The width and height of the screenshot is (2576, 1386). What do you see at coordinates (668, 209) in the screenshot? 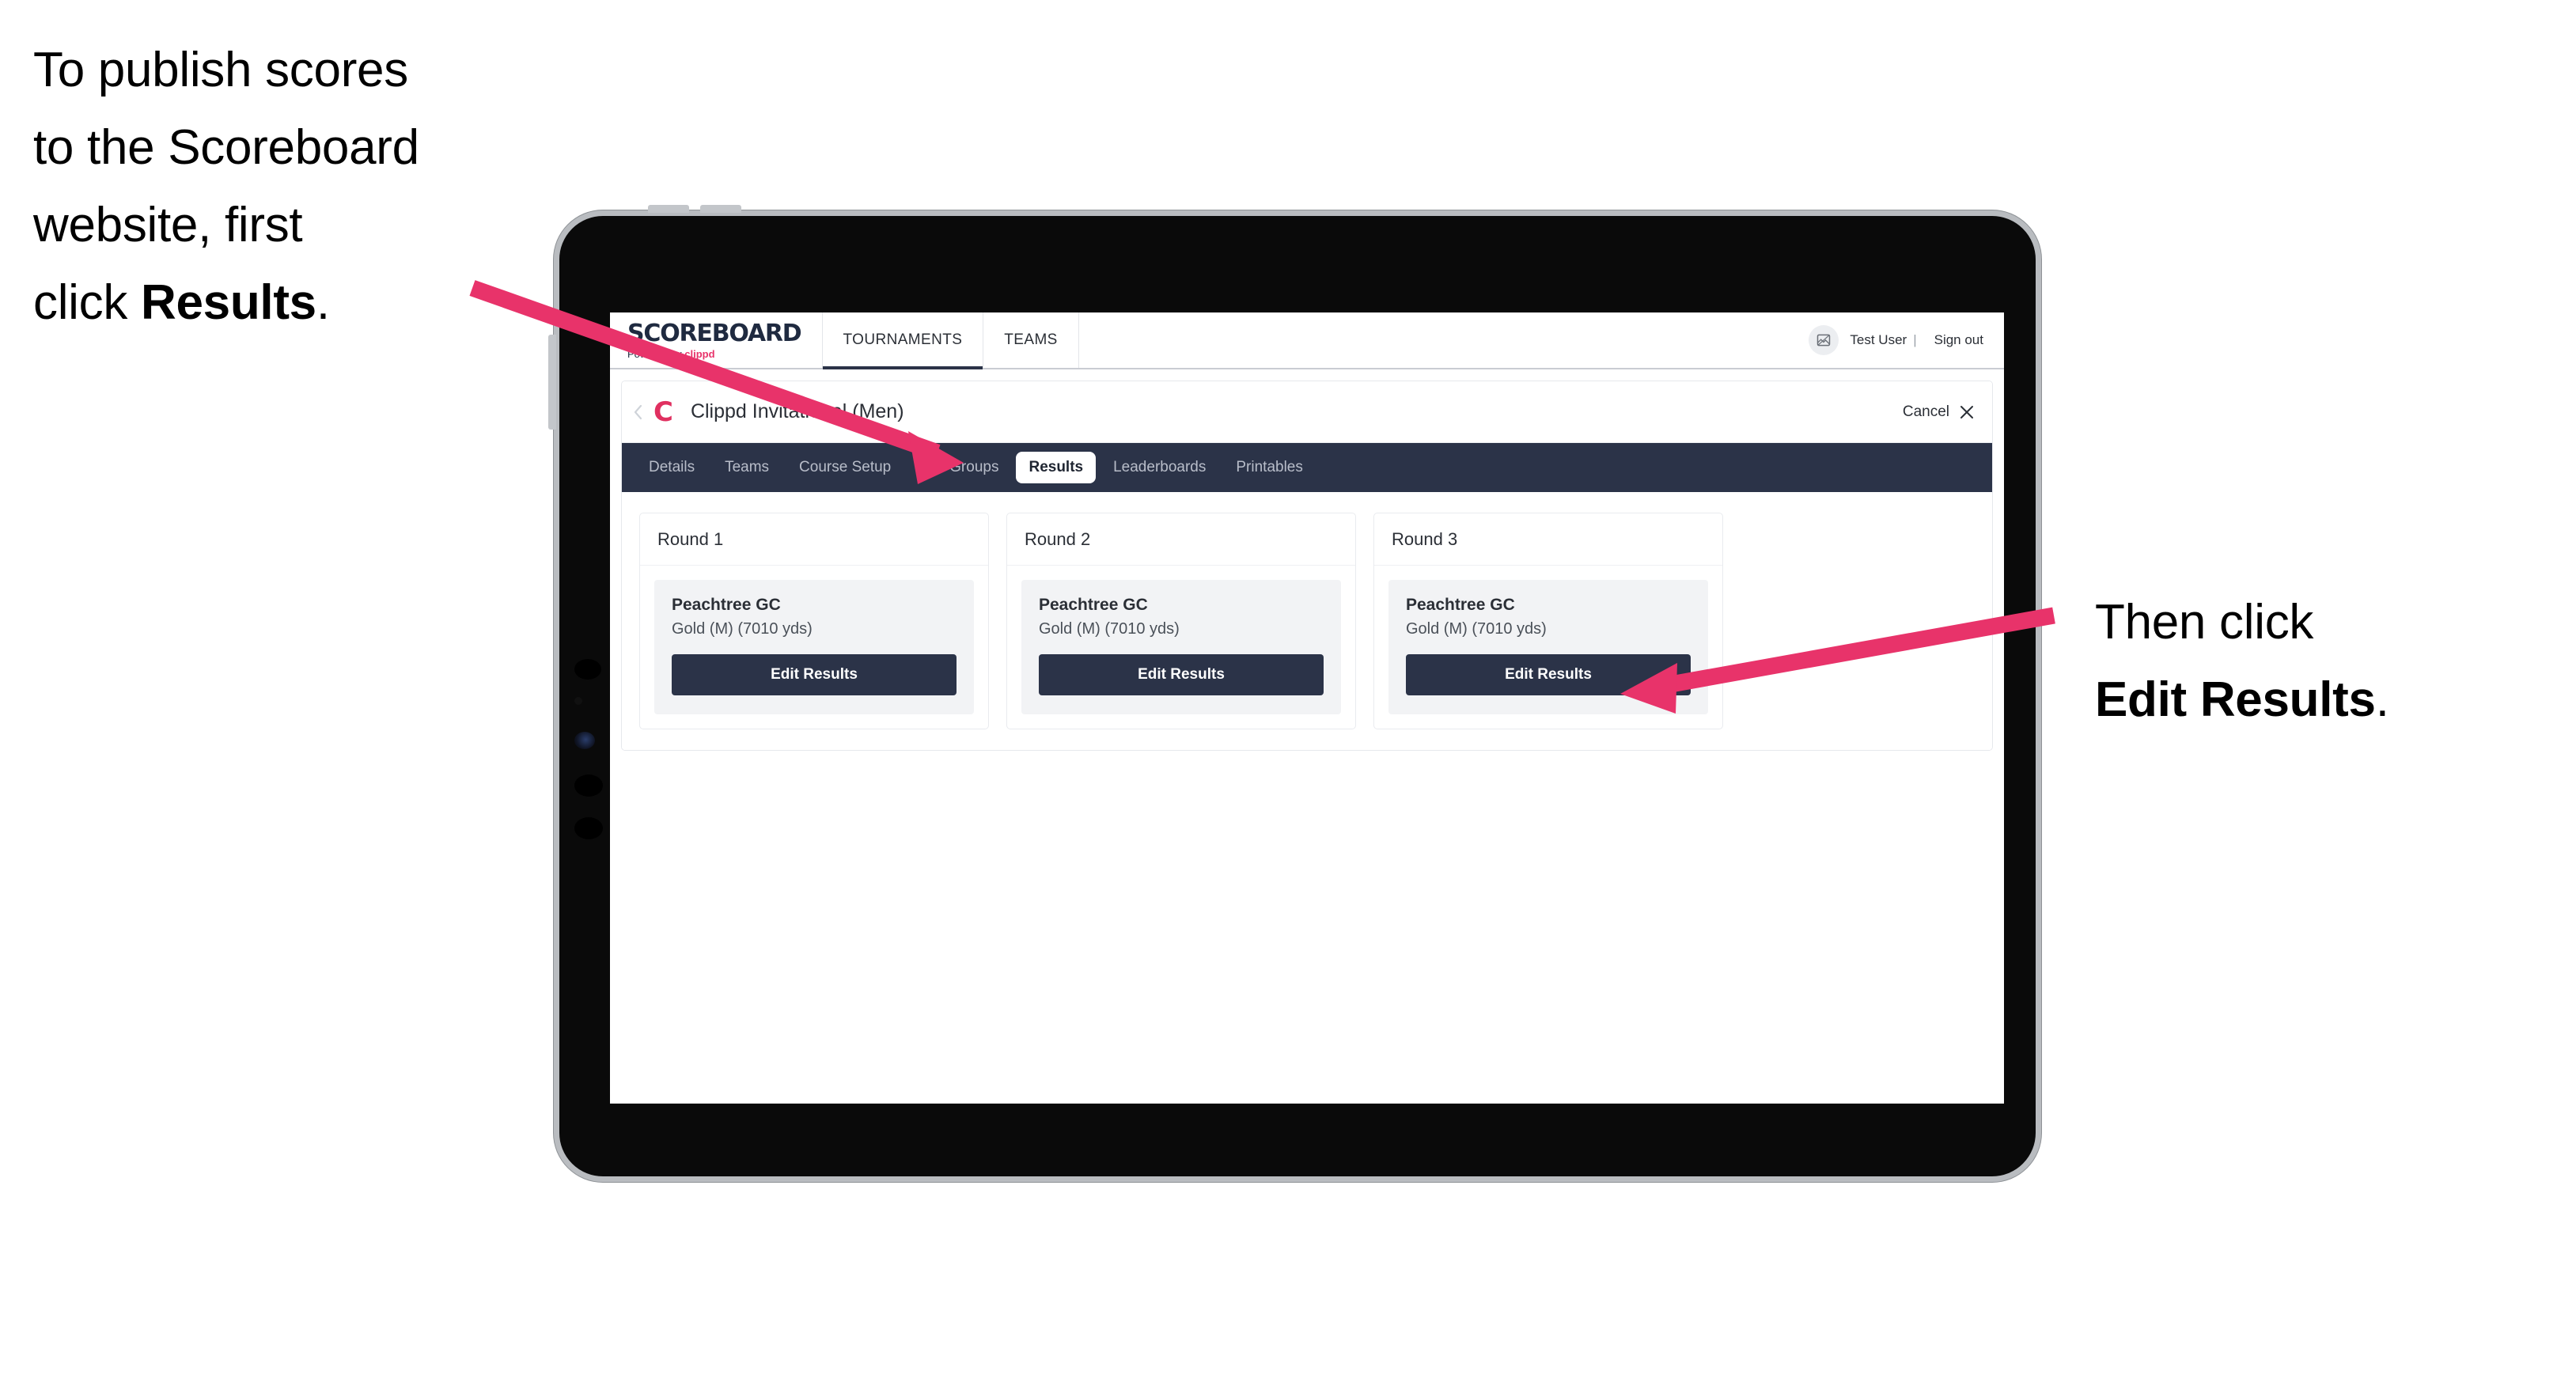
I see `volume-up-button` at bounding box center [668, 209].